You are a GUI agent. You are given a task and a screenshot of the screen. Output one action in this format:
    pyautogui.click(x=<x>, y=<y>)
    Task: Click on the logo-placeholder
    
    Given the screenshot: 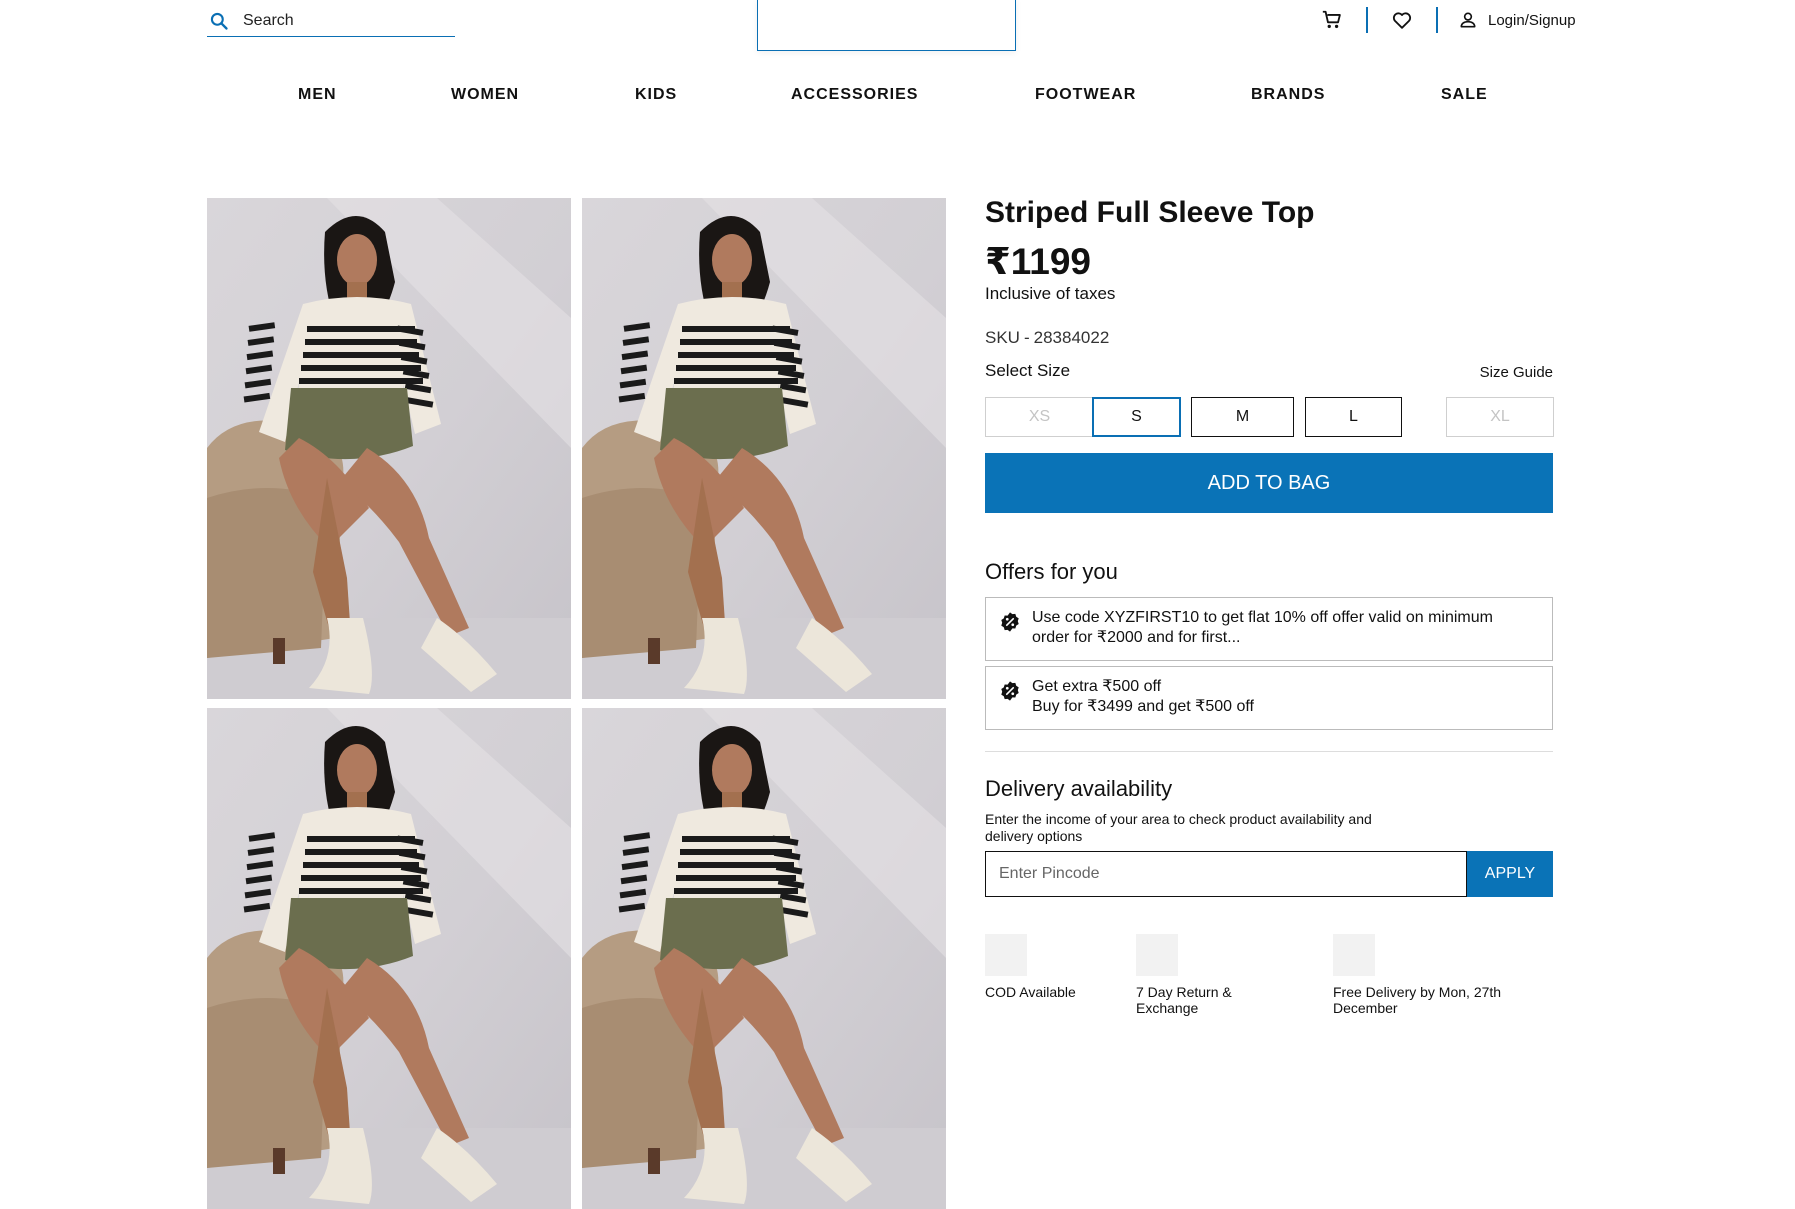 What is the action you would take?
    pyautogui.click(x=886, y=25)
    